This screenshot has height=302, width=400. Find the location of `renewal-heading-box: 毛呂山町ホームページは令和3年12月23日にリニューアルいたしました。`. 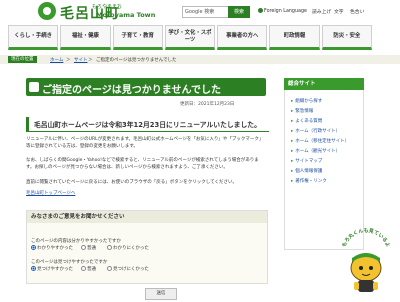

renewal-heading-box: 毛呂山町ホームページは令和3年12月23日にリニューアルいたしました。 is located at coordinates (147, 124).